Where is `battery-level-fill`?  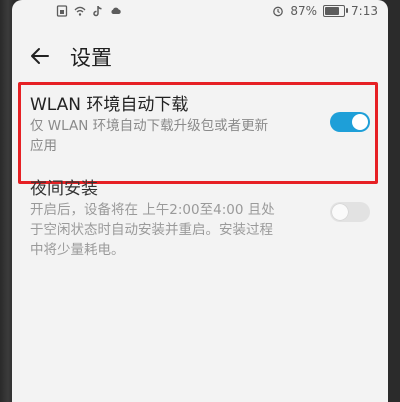
battery-level-fill is located at coordinates (332, 11).